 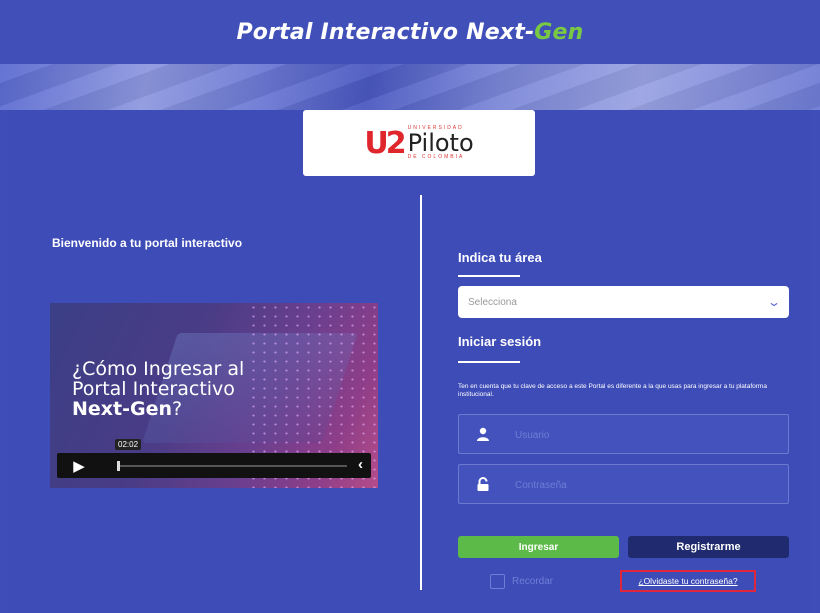 What do you see at coordinates (774, 302) in the screenshot?
I see `chevron-down-icon: ⌄` at bounding box center [774, 302].